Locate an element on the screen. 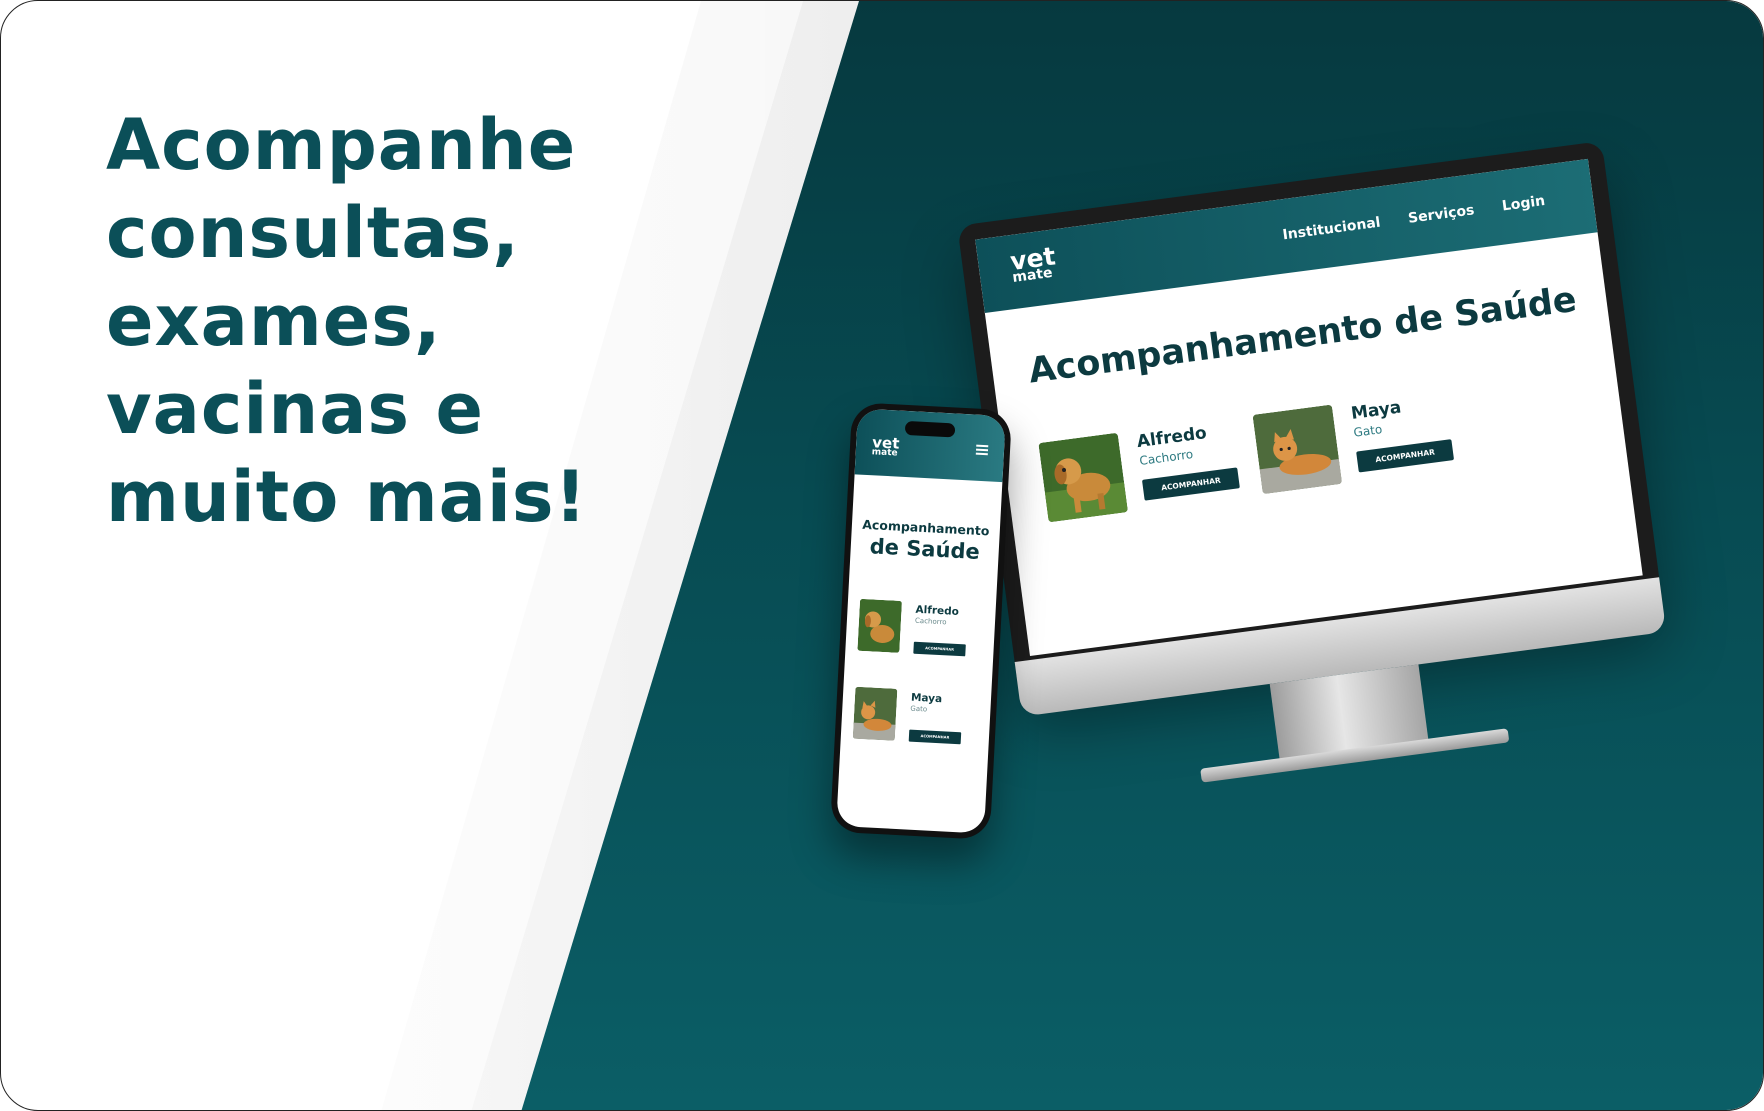 The height and width of the screenshot is (1111, 1764). pet-card-maya: Maya Gato ACOMPANHAR is located at coordinates (1367, 445).